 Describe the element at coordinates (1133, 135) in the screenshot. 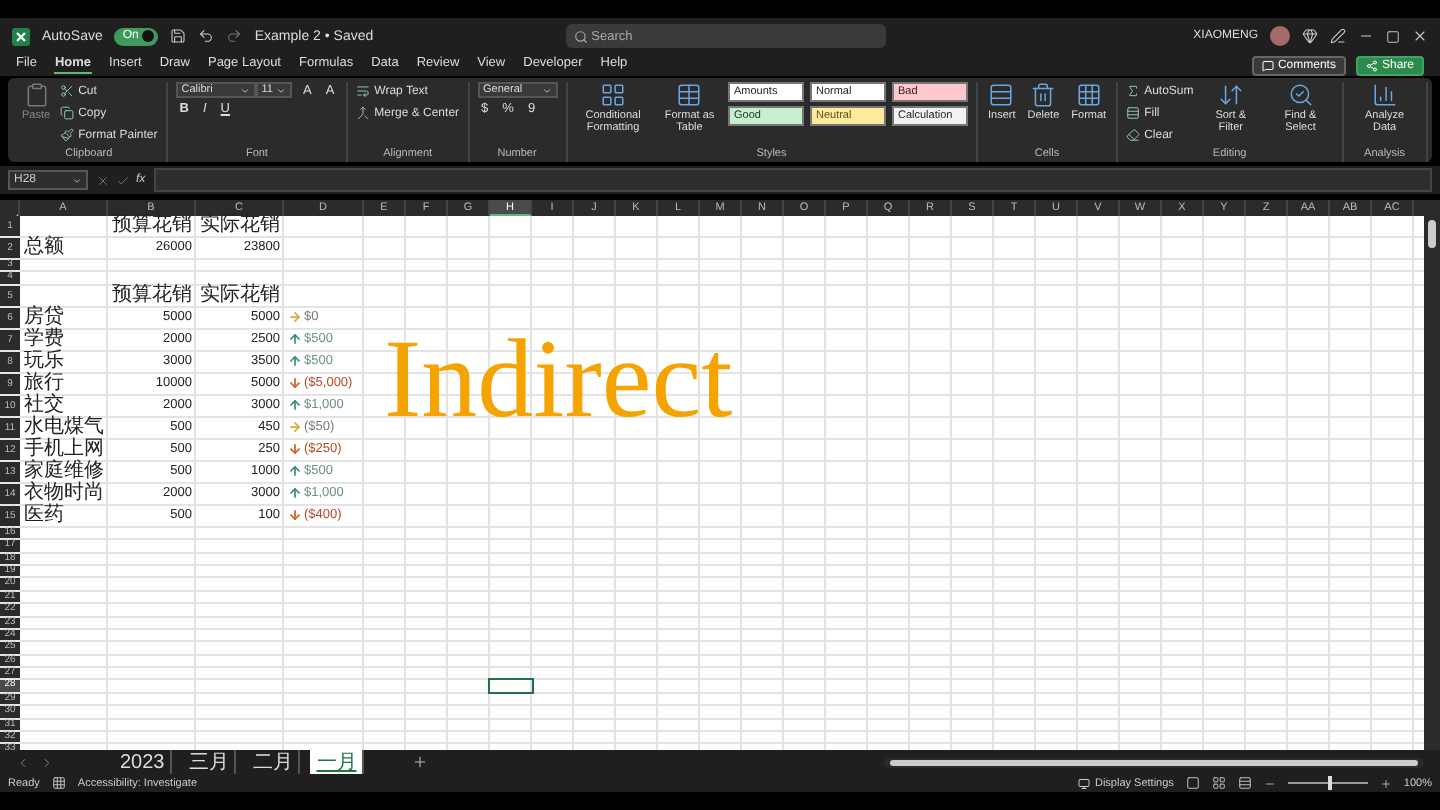

I see `eraser-icon` at that location.